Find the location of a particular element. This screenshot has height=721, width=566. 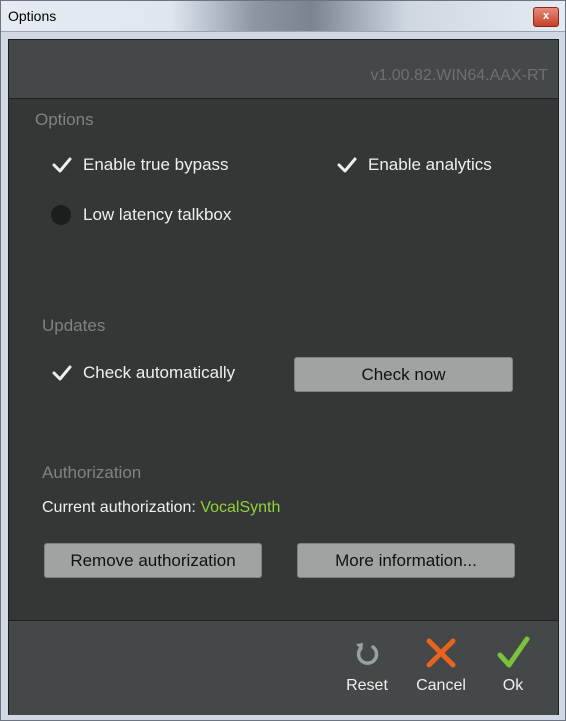

low-latency-talkbox-checkbox: Low latency talkbox is located at coordinates (141, 215).